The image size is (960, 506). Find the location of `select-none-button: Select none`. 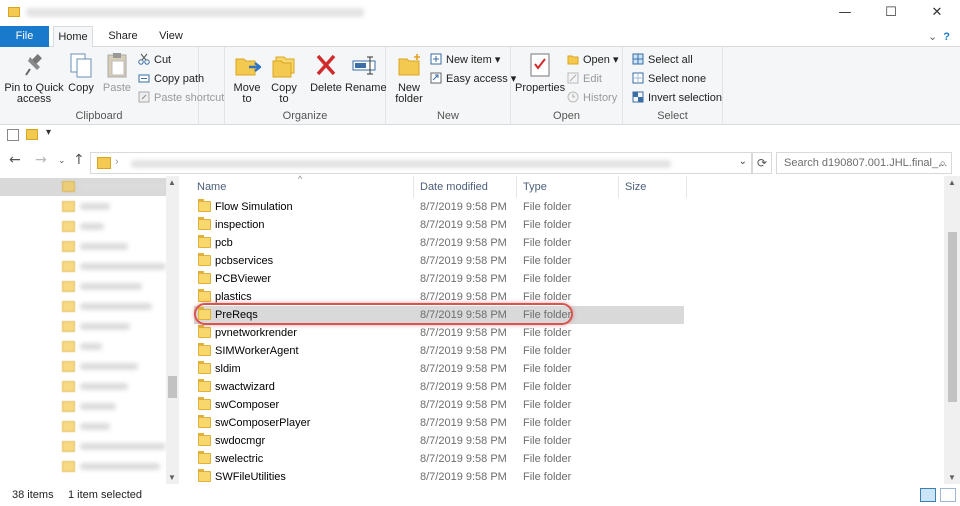

select-none-button: Select none is located at coordinates (669, 79).